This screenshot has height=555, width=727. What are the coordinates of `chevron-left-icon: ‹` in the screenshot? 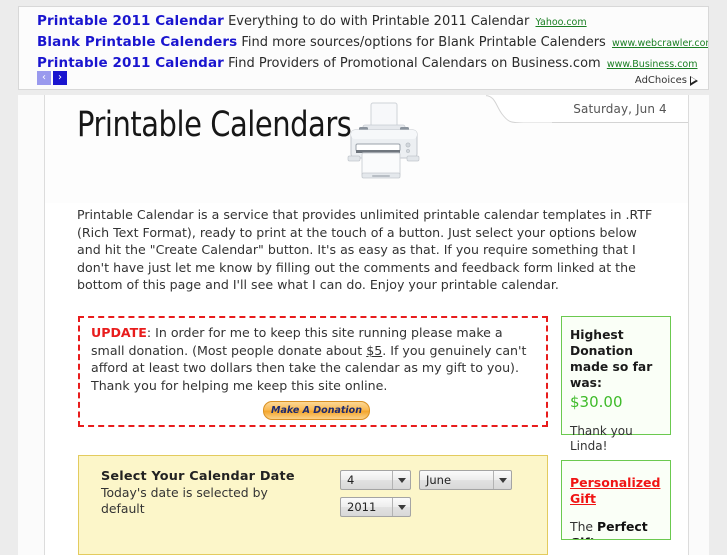 It's located at (44, 78).